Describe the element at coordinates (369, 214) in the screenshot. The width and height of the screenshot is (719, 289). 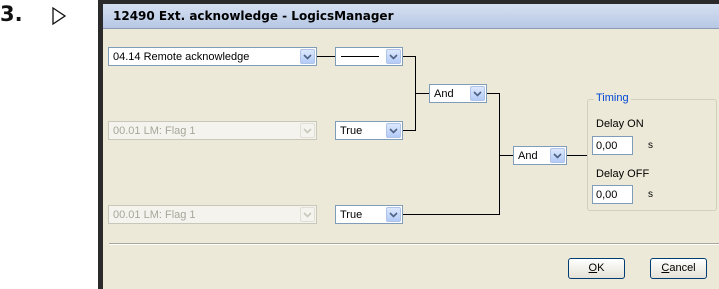
I see `input-3-operator-select: True` at that location.